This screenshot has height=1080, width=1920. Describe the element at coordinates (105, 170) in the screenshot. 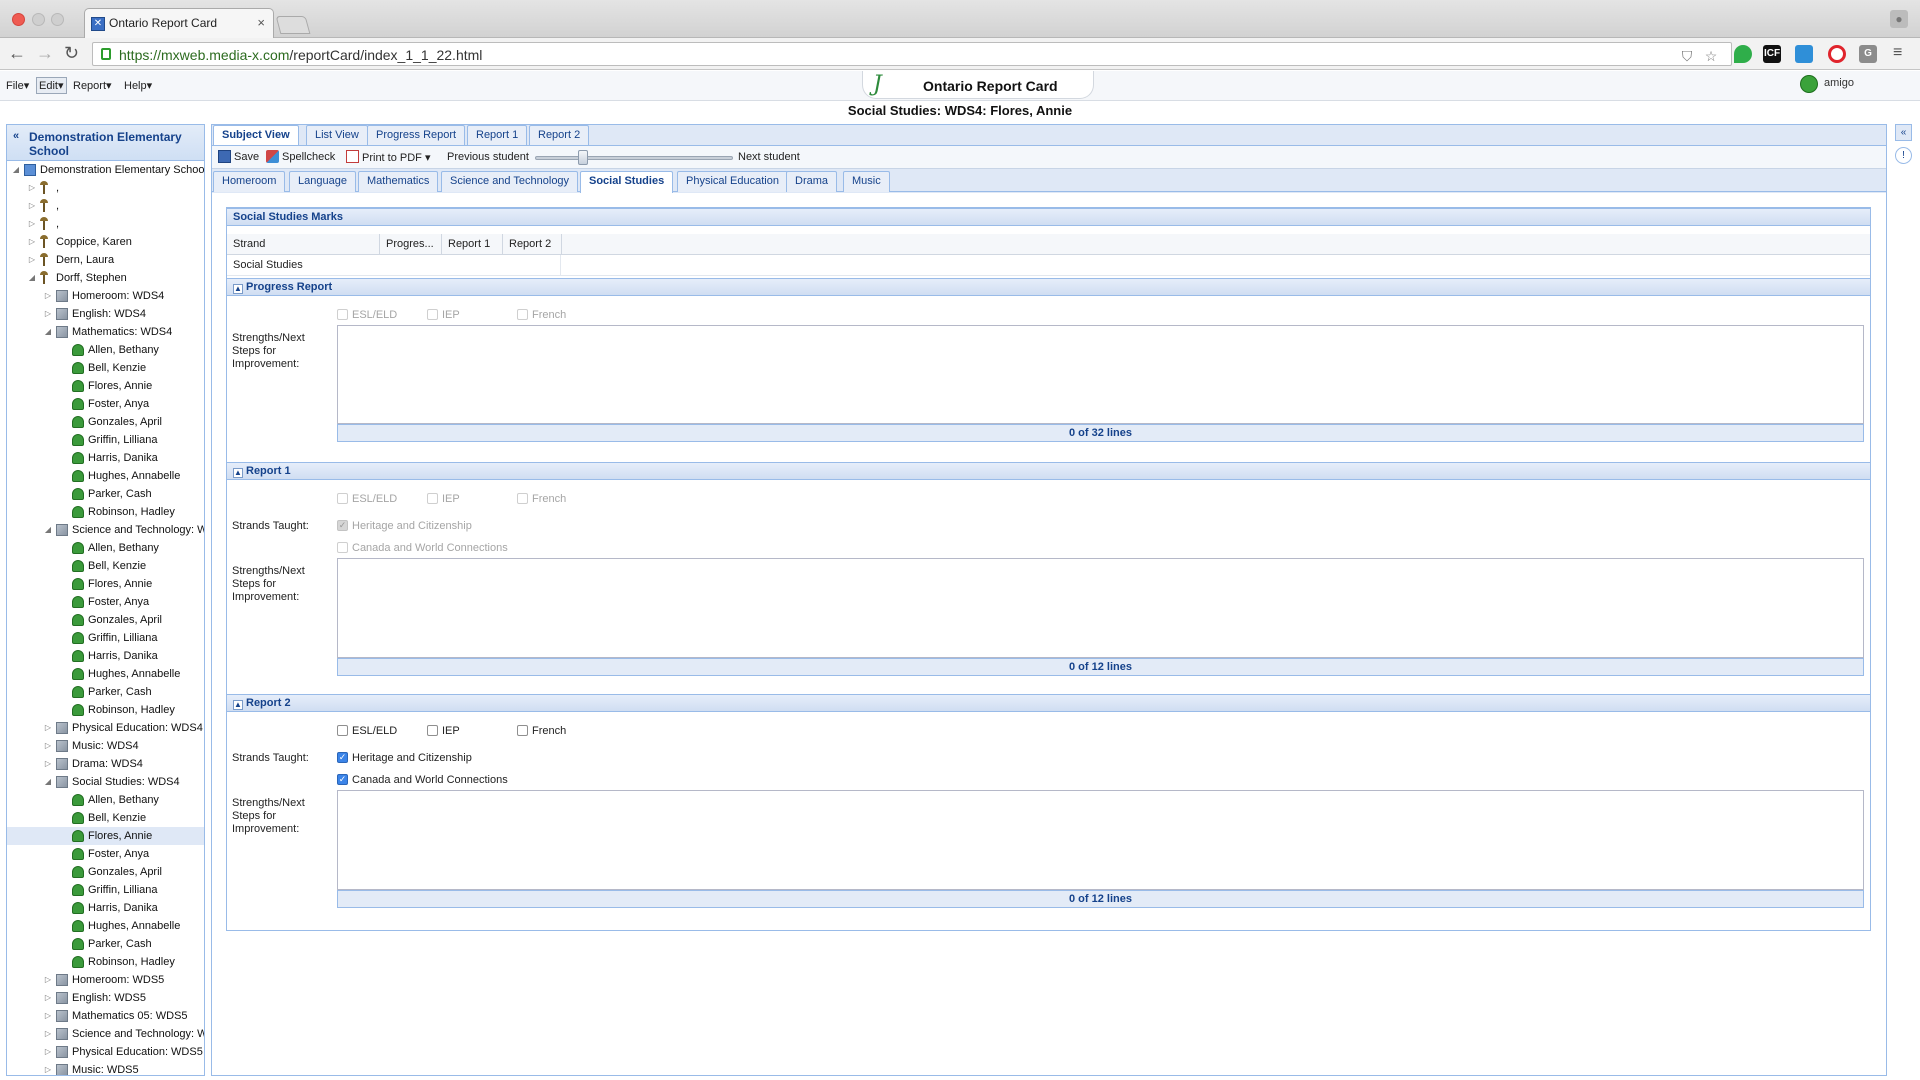

I see `tree-item-school: ◢ Demonstration Elementary School` at that location.